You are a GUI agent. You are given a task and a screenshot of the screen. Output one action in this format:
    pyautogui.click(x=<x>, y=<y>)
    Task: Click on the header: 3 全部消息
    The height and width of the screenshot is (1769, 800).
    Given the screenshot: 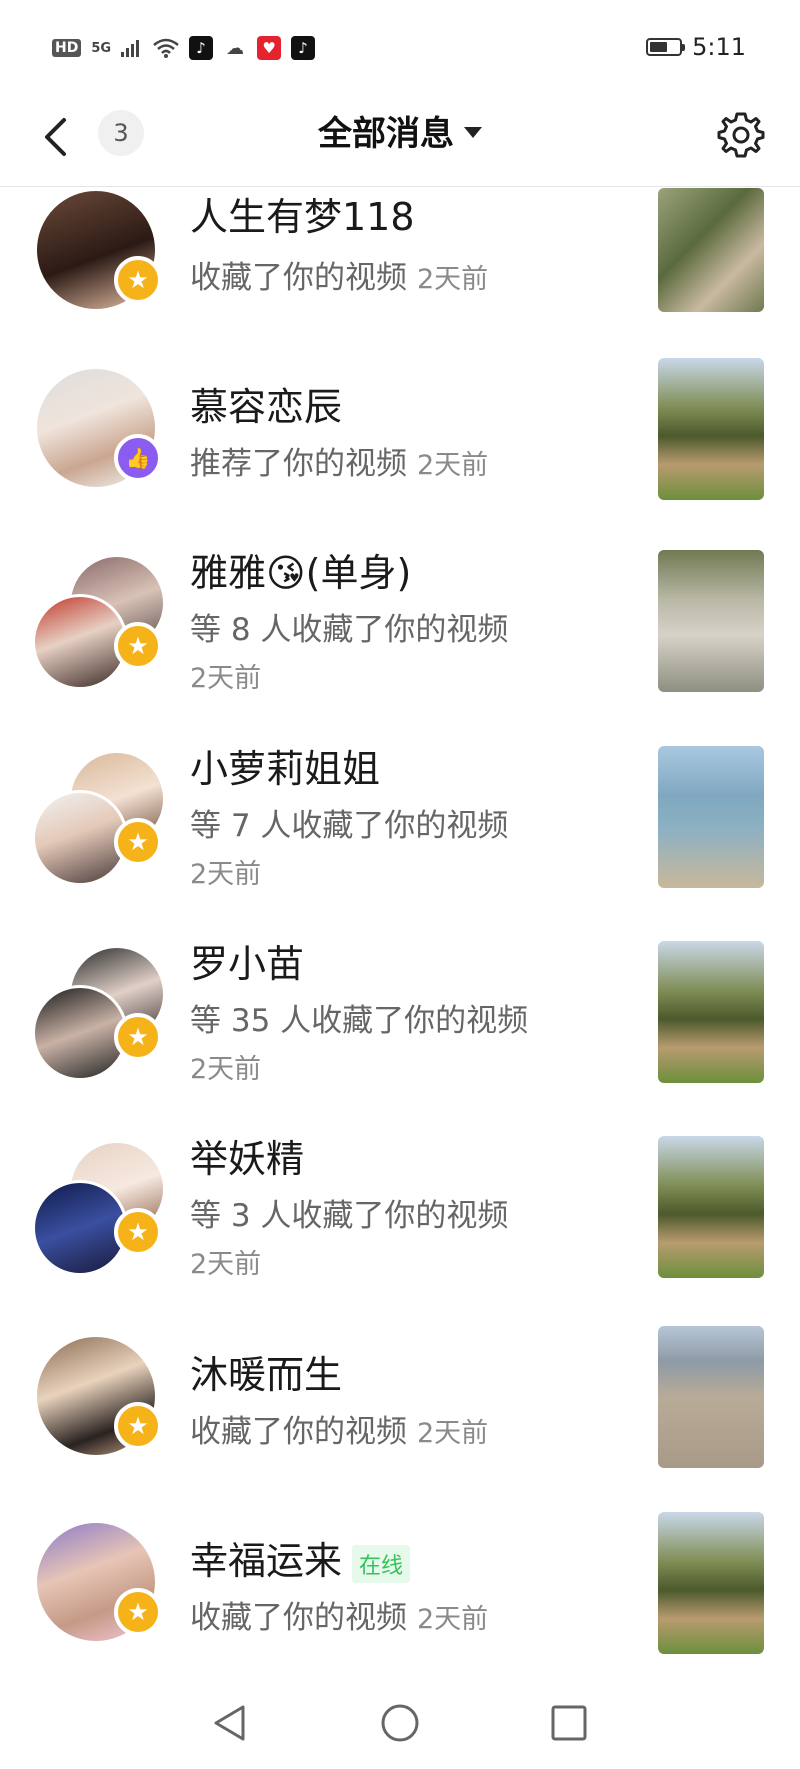 What is the action you would take?
    pyautogui.click(x=400, y=139)
    